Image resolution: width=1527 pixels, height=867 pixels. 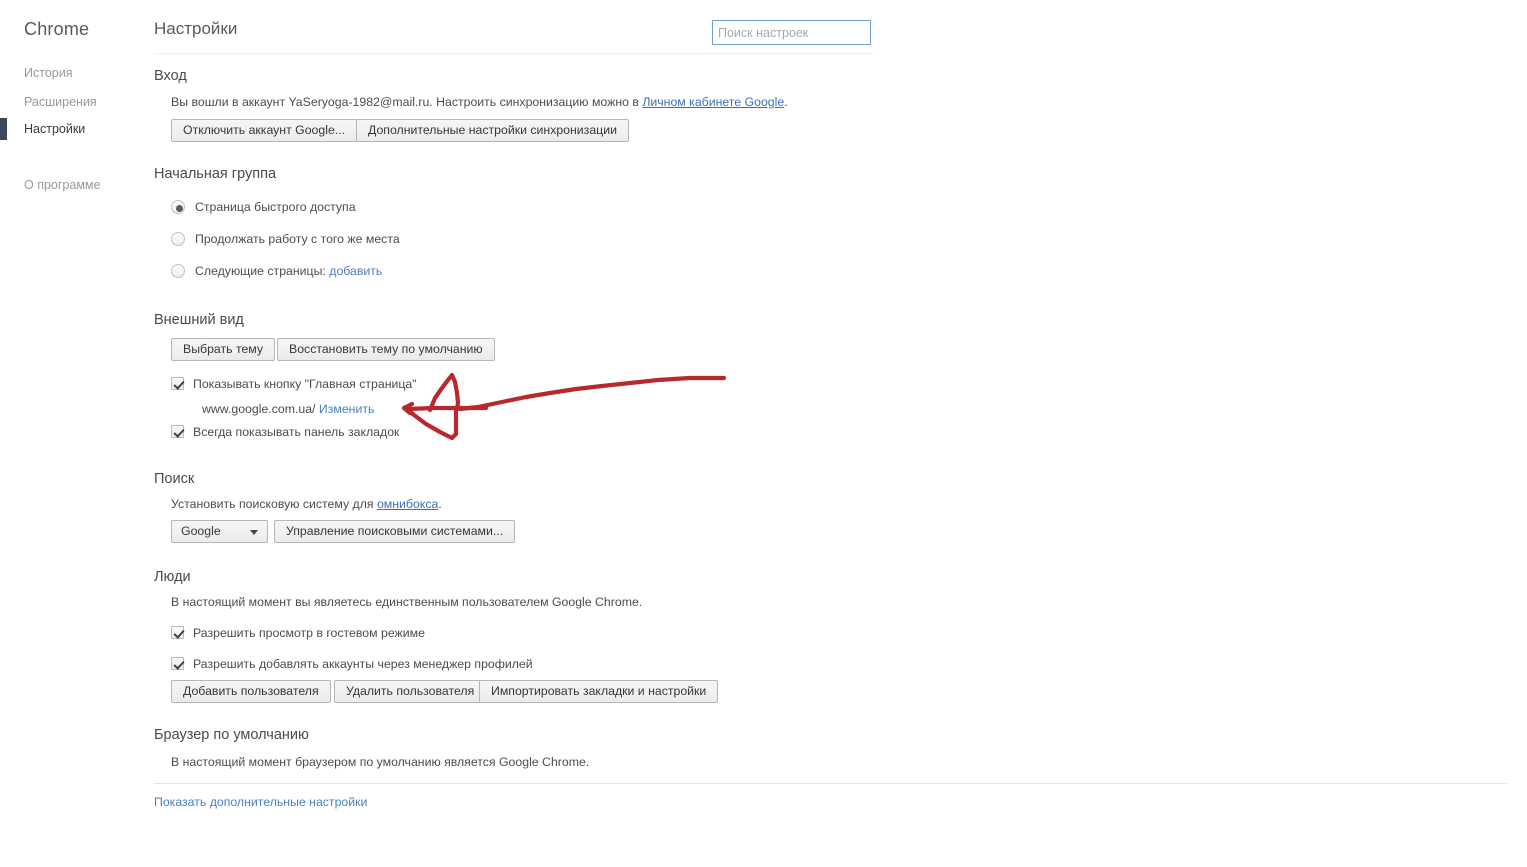 I want to click on section-title-people: Люди, so click(x=172, y=577).